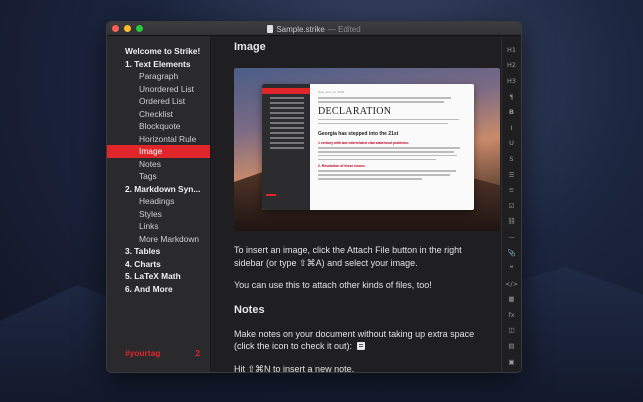 Image resolution: width=643 pixels, height=402 pixels. I want to click on code-icon: </>, so click(512, 284).